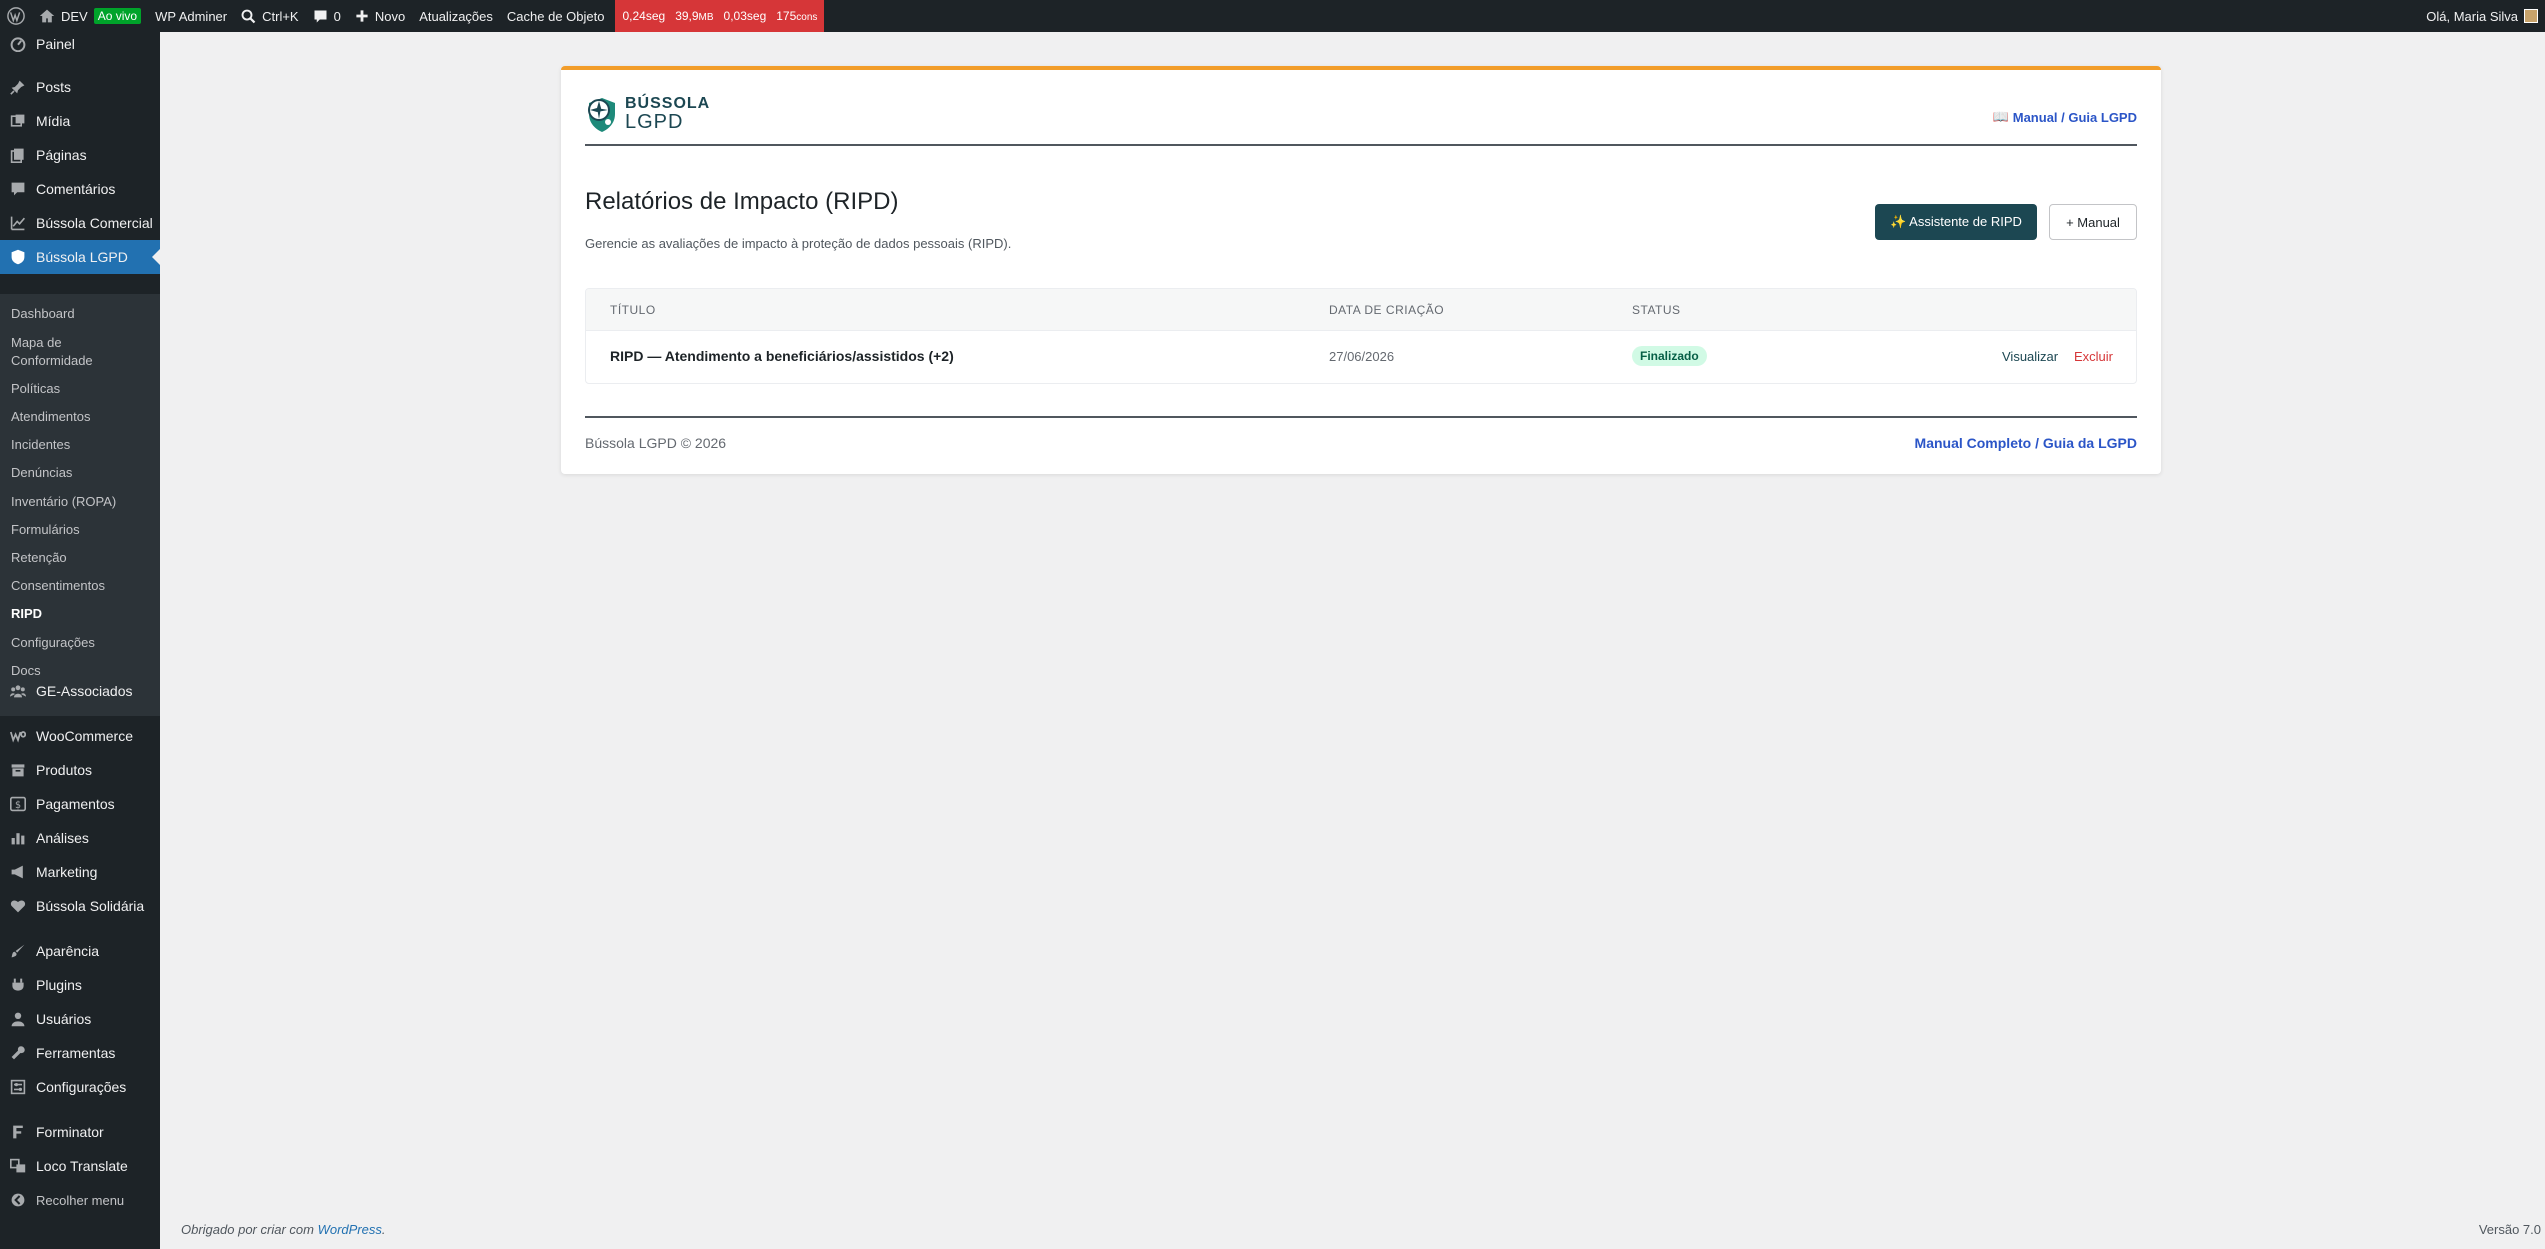 This screenshot has width=2545, height=1249. I want to click on sidebar-item-bussola-solidaria: Bússola Solidária, so click(80, 906).